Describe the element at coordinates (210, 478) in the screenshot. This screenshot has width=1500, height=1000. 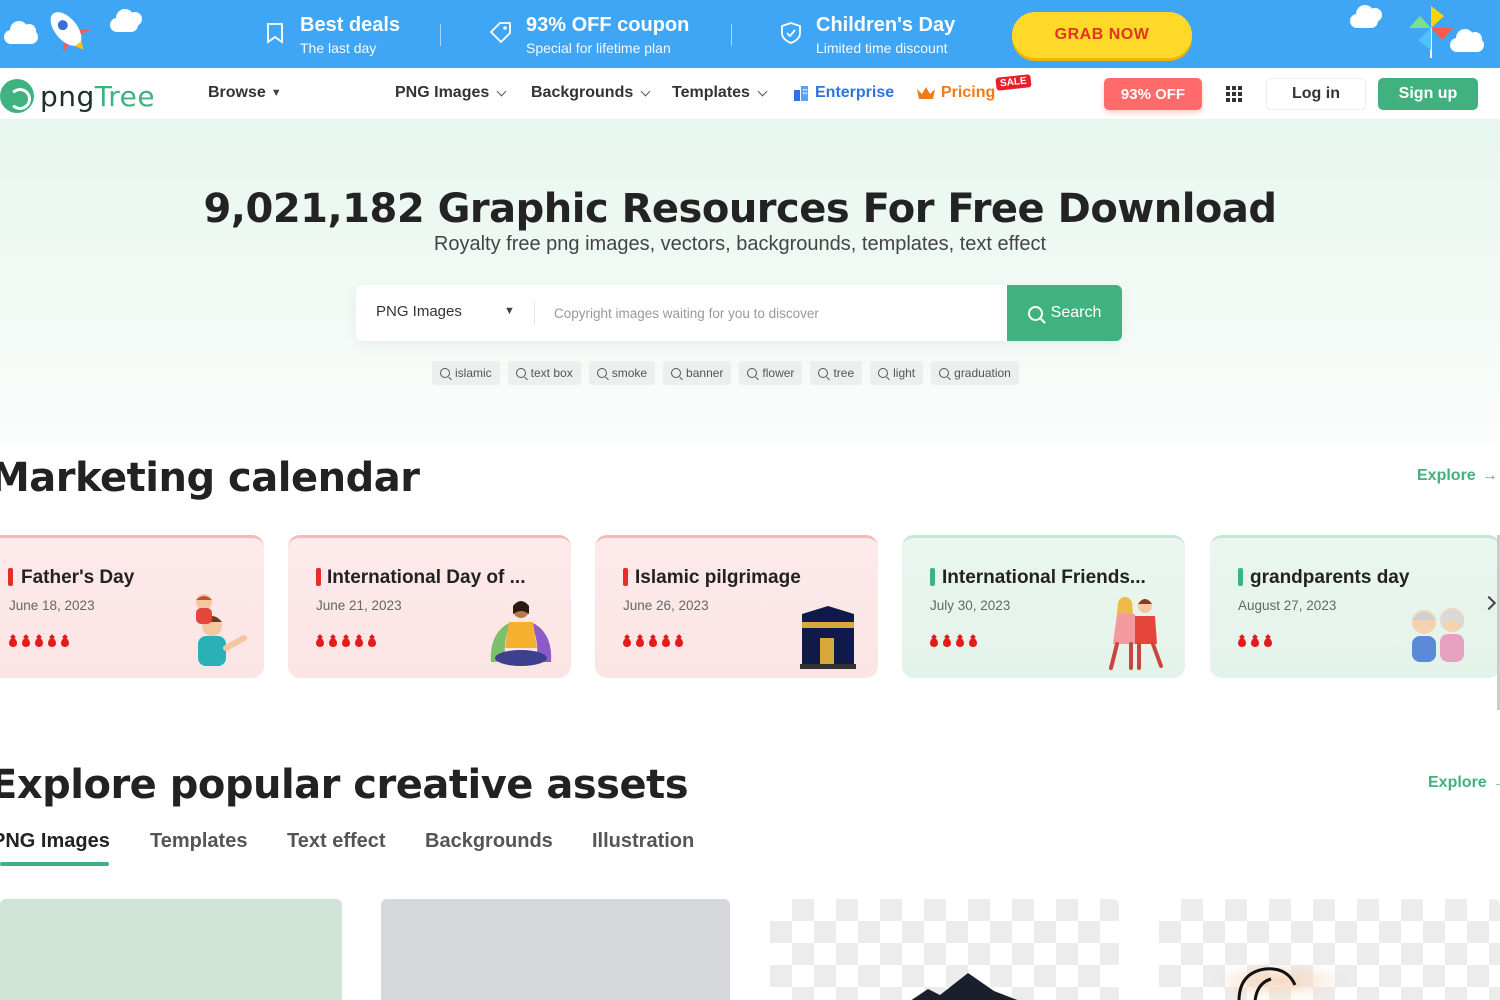
I see `marketing-calendar-title: Marketing calendar` at that location.